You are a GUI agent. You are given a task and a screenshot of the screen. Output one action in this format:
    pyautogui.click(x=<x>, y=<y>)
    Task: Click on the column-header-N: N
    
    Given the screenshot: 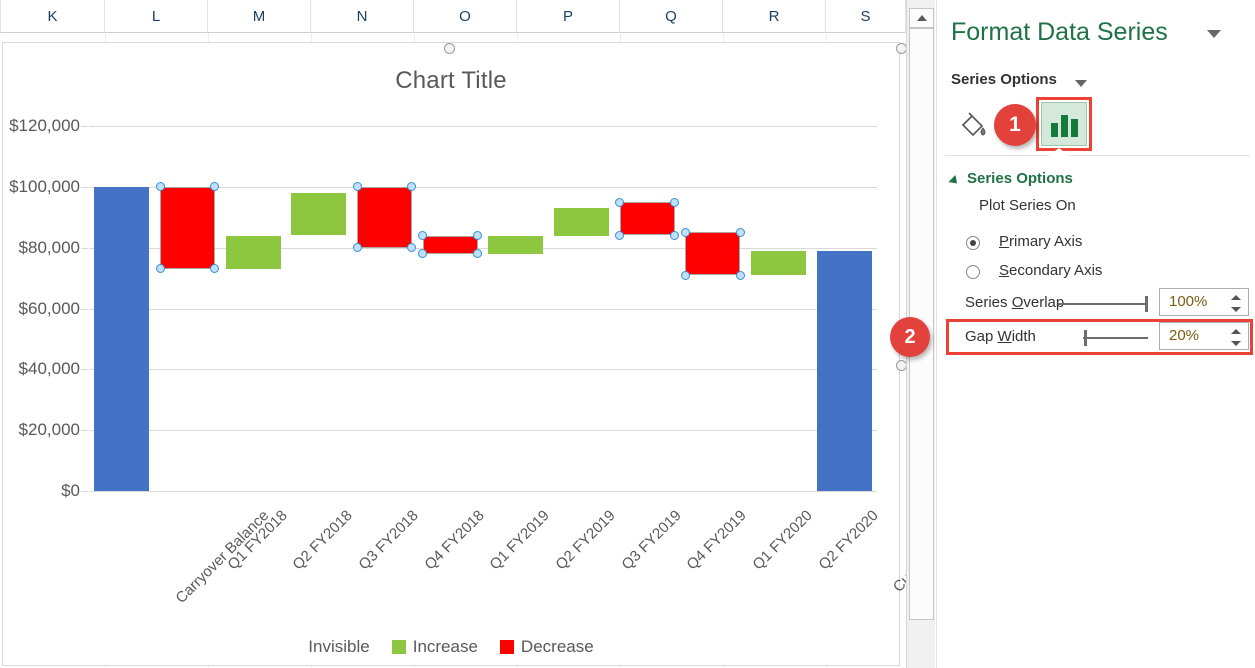 What is the action you would take?
    pyautogui.click(x=362, y=16)
    